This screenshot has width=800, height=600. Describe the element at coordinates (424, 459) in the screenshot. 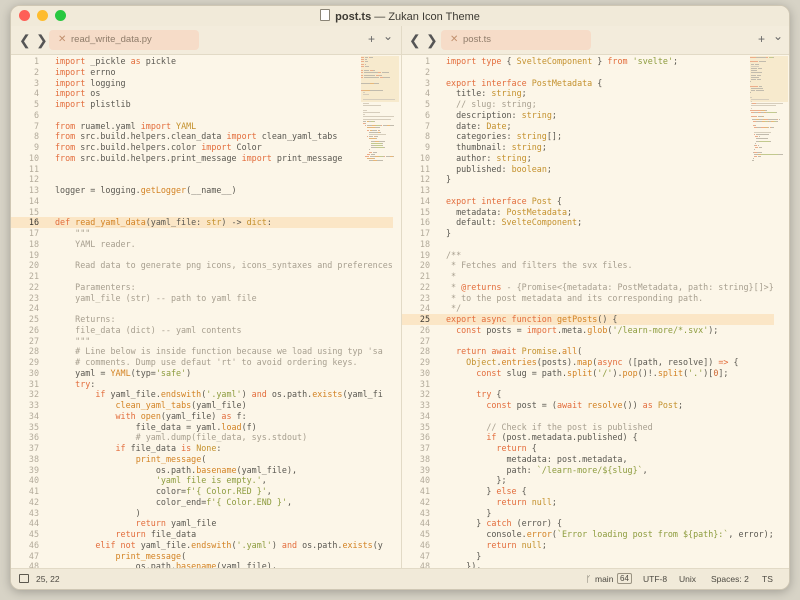

I see `line-number: 38` at that location.